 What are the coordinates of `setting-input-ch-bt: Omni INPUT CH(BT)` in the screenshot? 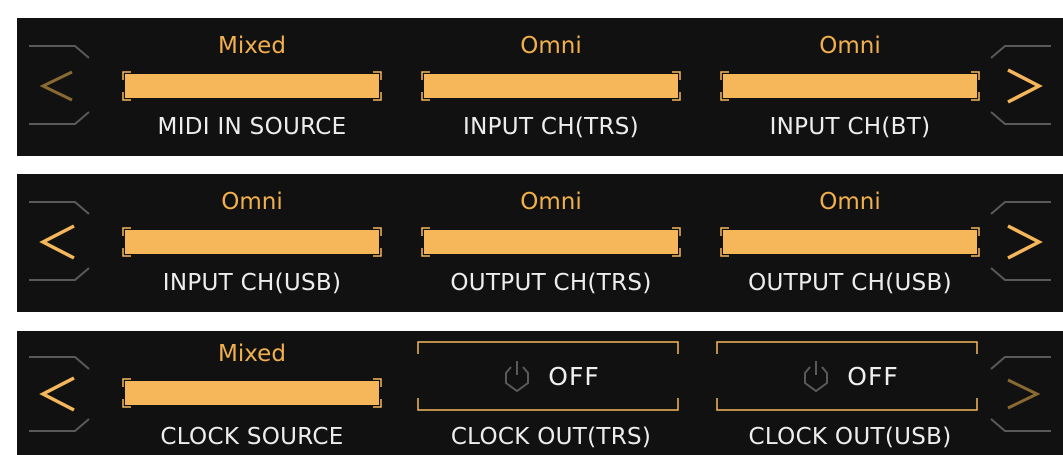 It's located at (850, 87).